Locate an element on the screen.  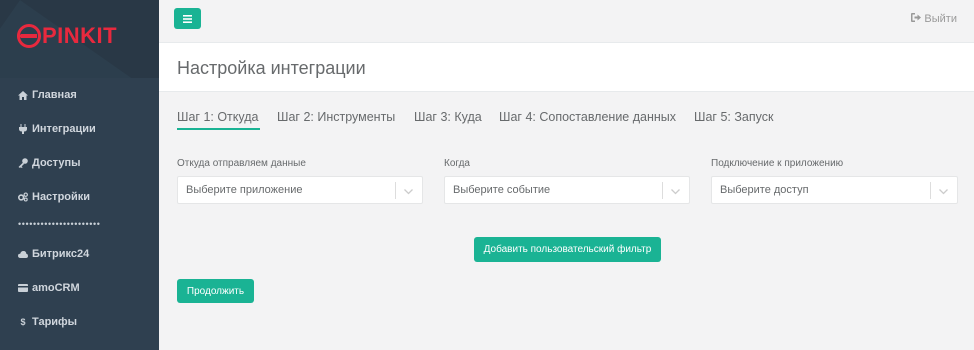
sidebar-item-access: Доступы is located at coordinates (49, 163).